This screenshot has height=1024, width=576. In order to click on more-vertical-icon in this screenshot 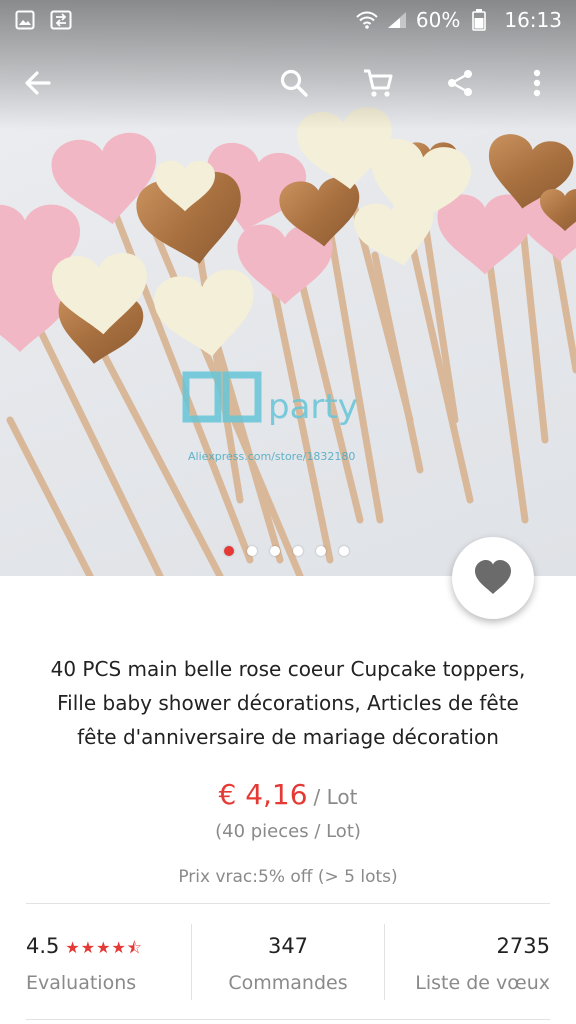, I will do `click(537, 83)`.